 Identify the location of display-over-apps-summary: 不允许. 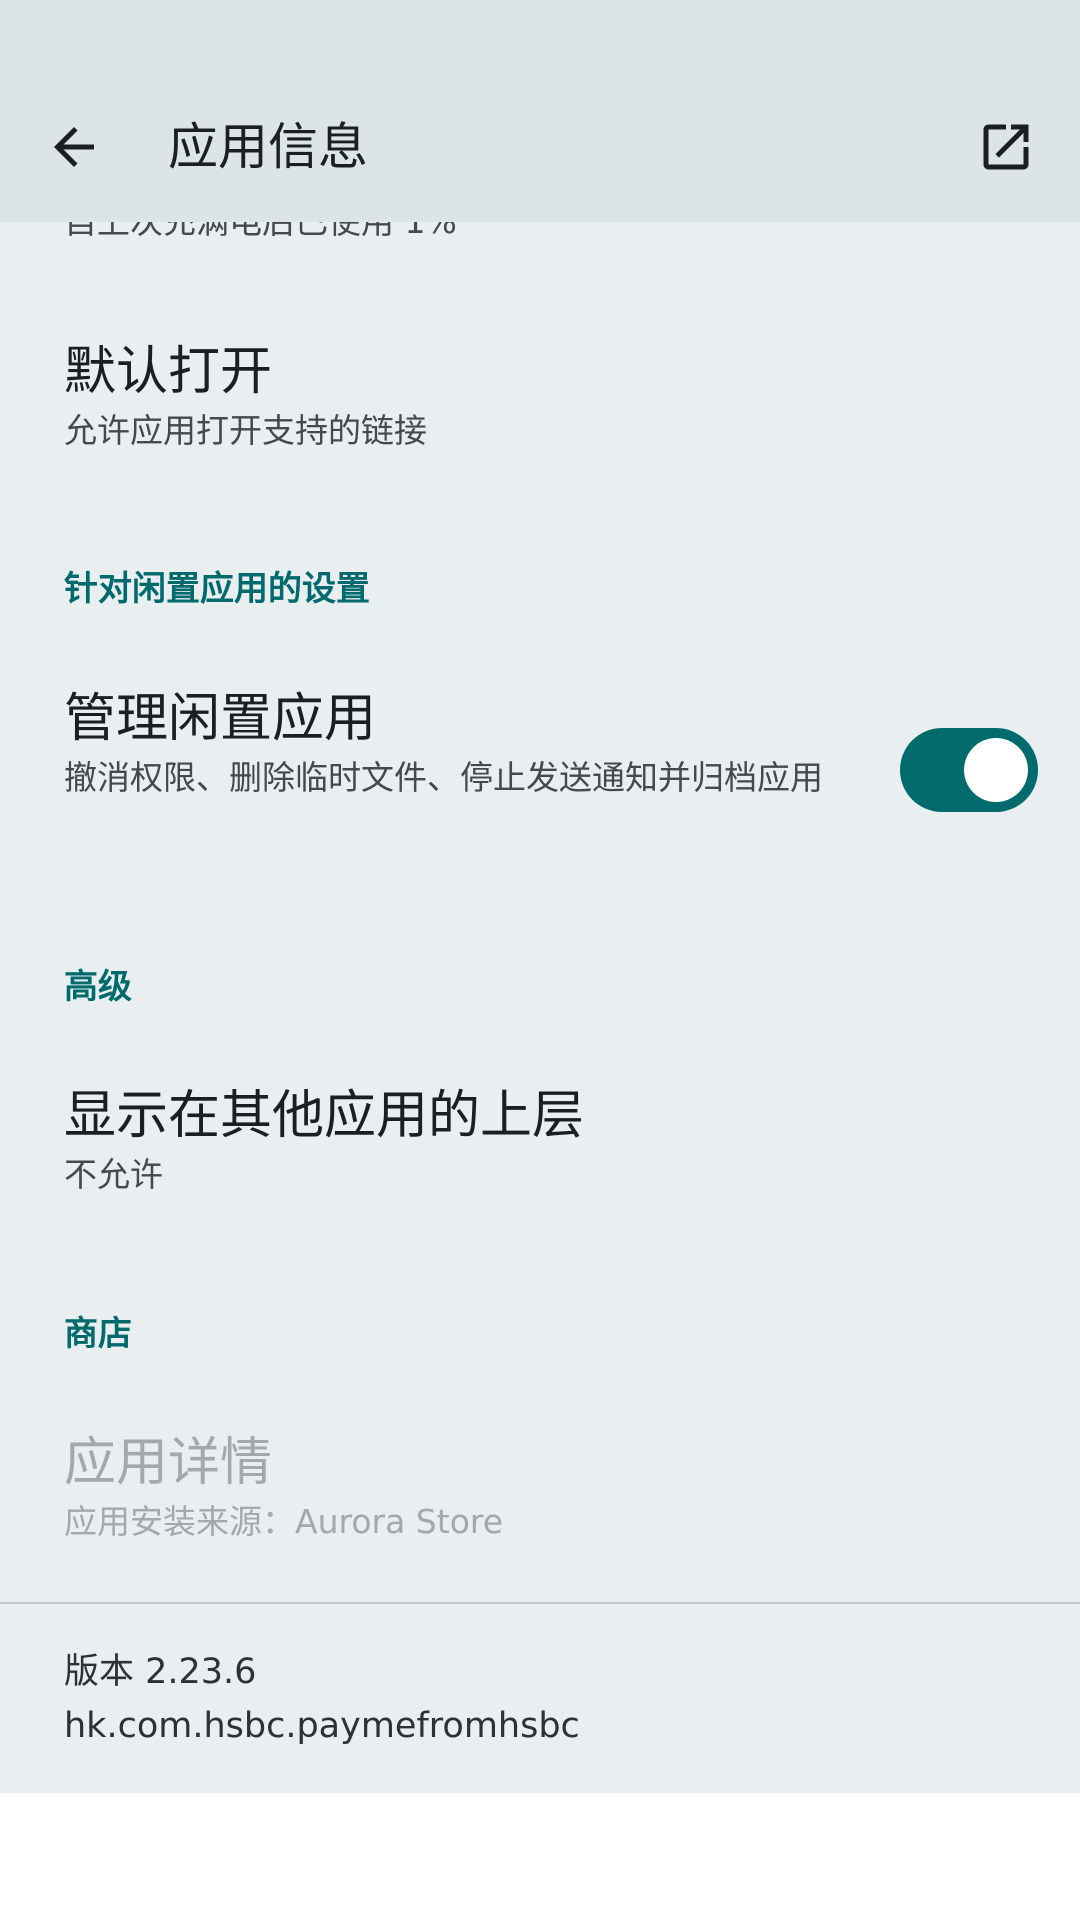
(113, 1174).